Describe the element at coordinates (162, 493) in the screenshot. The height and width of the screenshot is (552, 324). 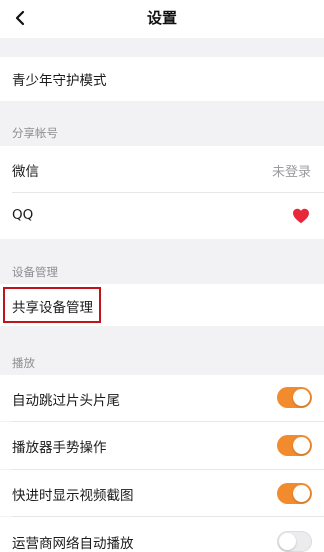
I see `seek-preview-row: 快进时显示视频截图` at that location.